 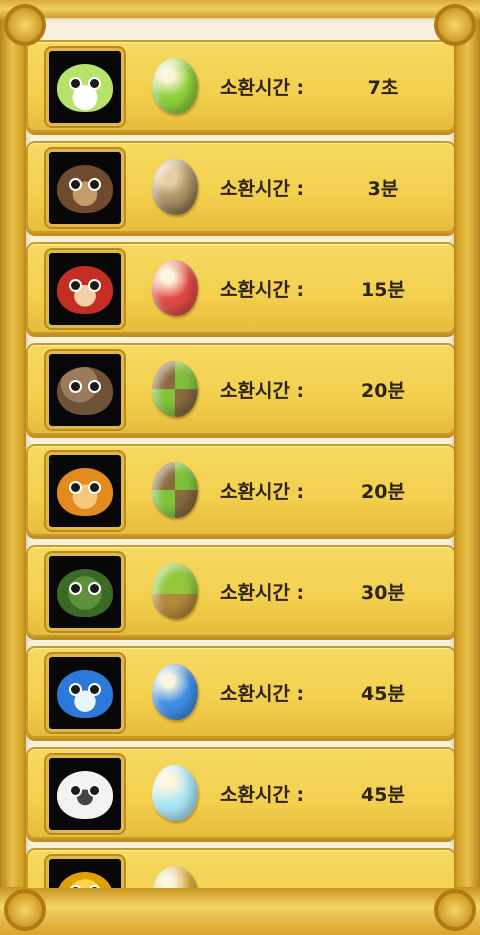 I want to click on white-yeti-creature-icon, so click(x=85, y=795).